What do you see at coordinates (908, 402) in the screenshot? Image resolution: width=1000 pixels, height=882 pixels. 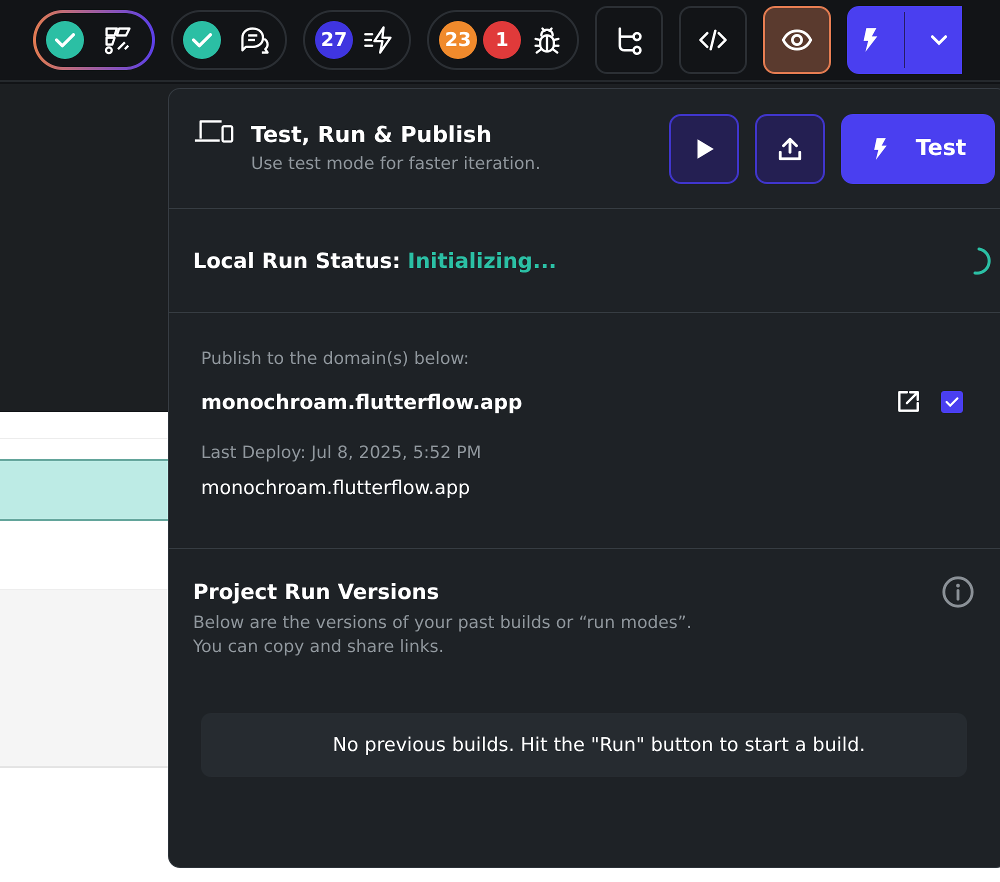 I see `external-link-icon` at bounding box center [908, 402].